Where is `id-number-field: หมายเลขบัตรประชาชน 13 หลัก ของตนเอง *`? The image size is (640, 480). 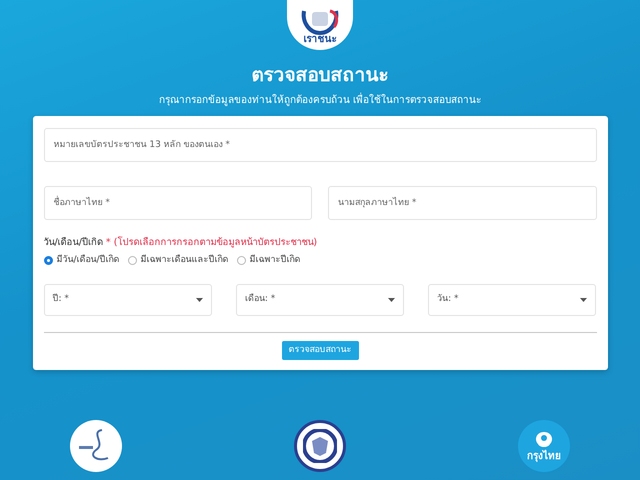
id-number-field: หมายเลขบัตรประชาชน 13 หลัก ของตนเอง * is located at coordinates (320, 145).